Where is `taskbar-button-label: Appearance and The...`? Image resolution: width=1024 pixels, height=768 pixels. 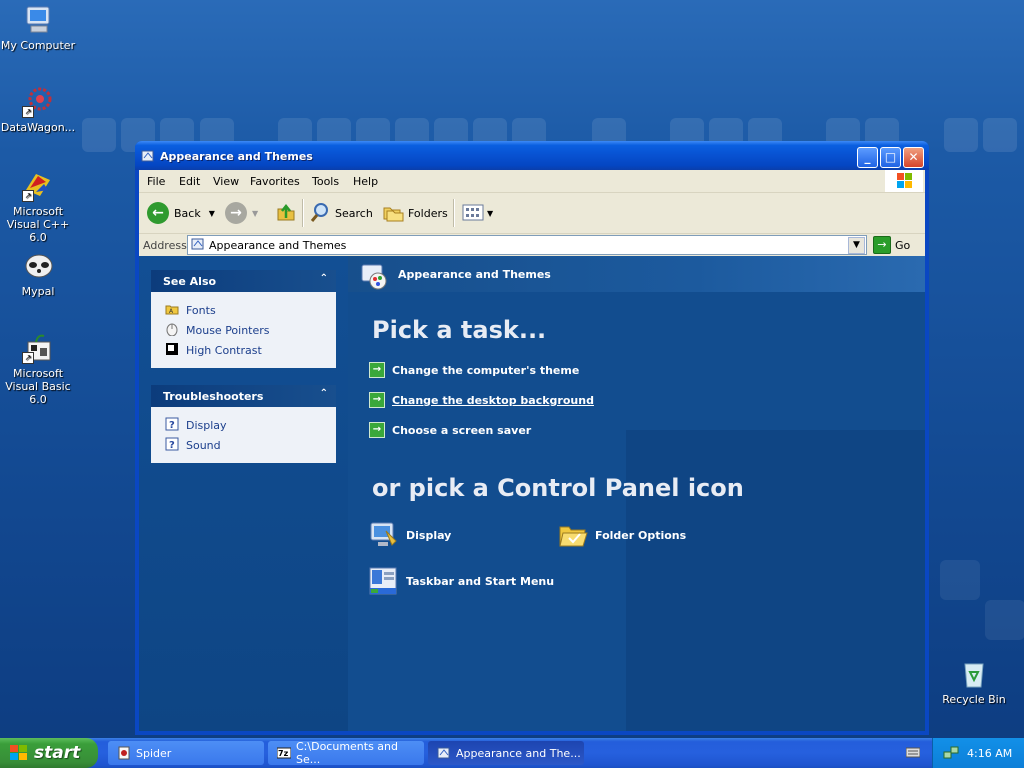 taskbar-button-label: Appearance and The... is located at coordinates (518, 753).